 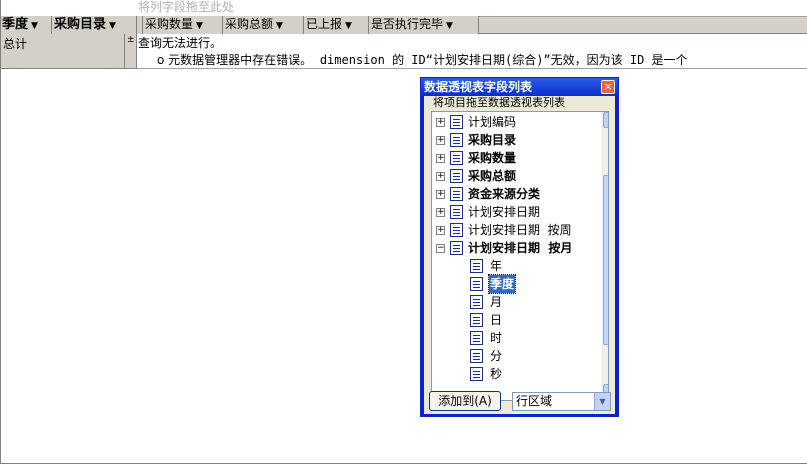 What do you see at coordinates (496, 338) in the screenshot?
I see `tree-item-label: 时` at bounding box center [496, 338].